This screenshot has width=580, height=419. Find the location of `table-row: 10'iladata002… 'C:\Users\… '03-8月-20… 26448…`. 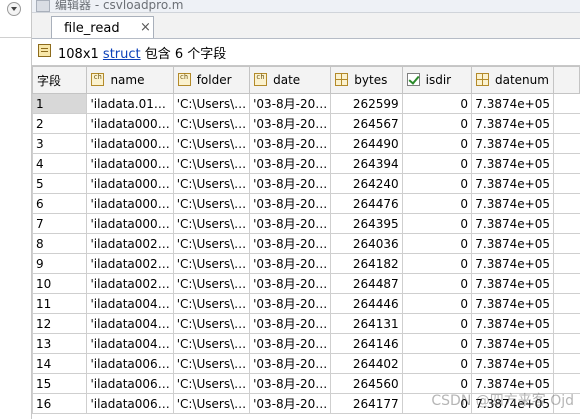

table-row: 10'iladata002… 'C:\Users\… '03-8月-20… 26448… is located at coordinates (306, 283).